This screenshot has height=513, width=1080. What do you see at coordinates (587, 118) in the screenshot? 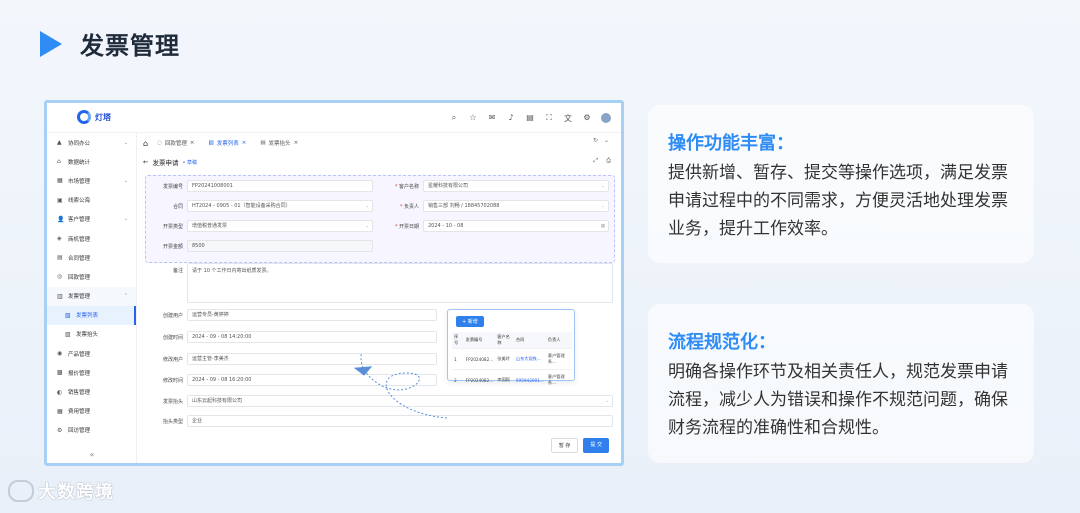
I see `gear-icon: ⚙` at bounding box center [587, 118].